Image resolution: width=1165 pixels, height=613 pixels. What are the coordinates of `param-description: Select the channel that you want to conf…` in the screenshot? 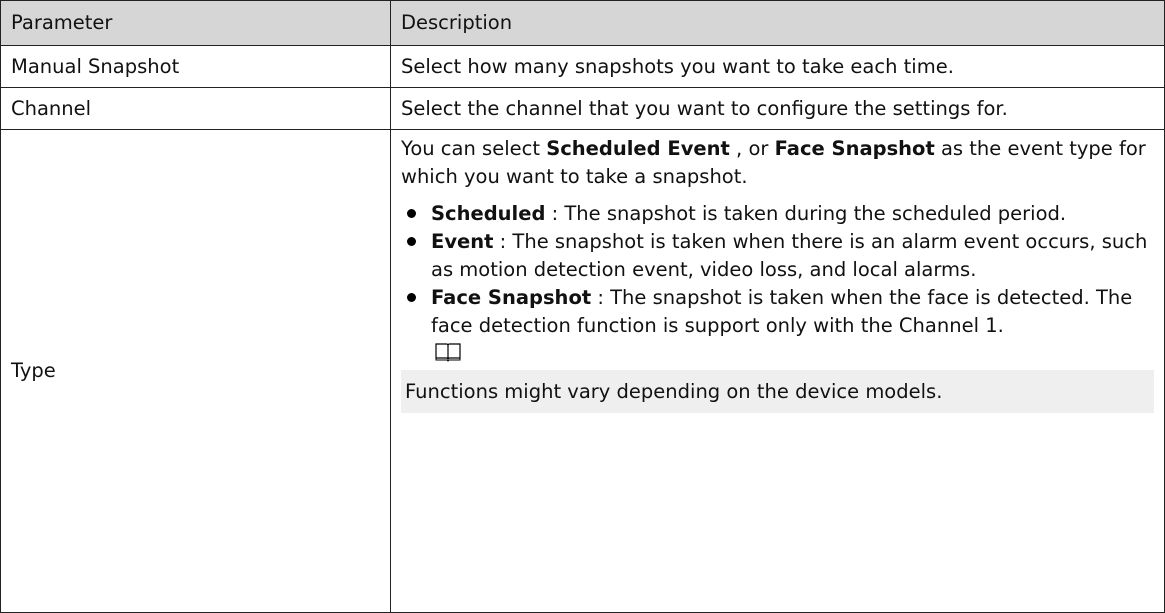 It's located at (777, 108).